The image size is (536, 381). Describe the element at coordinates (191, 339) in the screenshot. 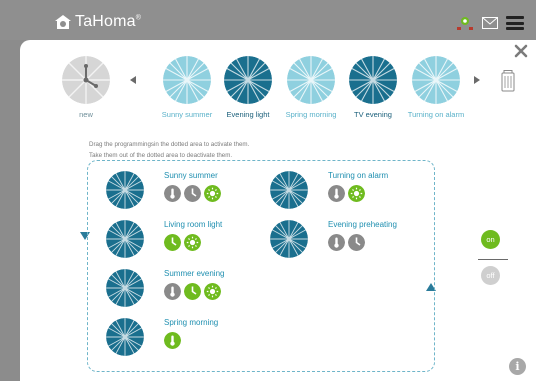

I see `program-spring-morning: Spring morning` at that location.